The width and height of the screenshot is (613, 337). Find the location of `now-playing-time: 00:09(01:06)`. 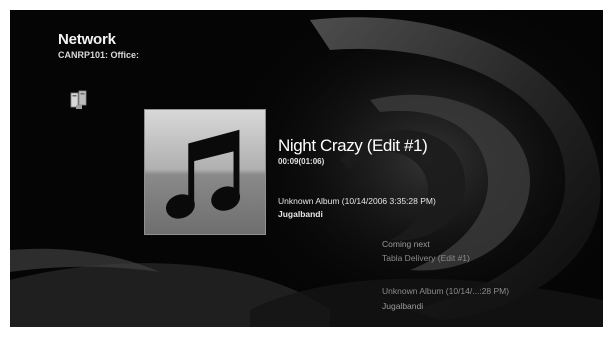

now-playing-time: 00:09(01:06) is located at coordinates (301, 161).